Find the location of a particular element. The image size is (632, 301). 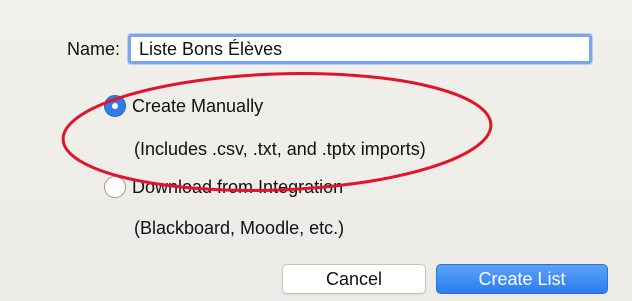

radio-create-manually-label: Create Manually is located at coordinates (198, 105).